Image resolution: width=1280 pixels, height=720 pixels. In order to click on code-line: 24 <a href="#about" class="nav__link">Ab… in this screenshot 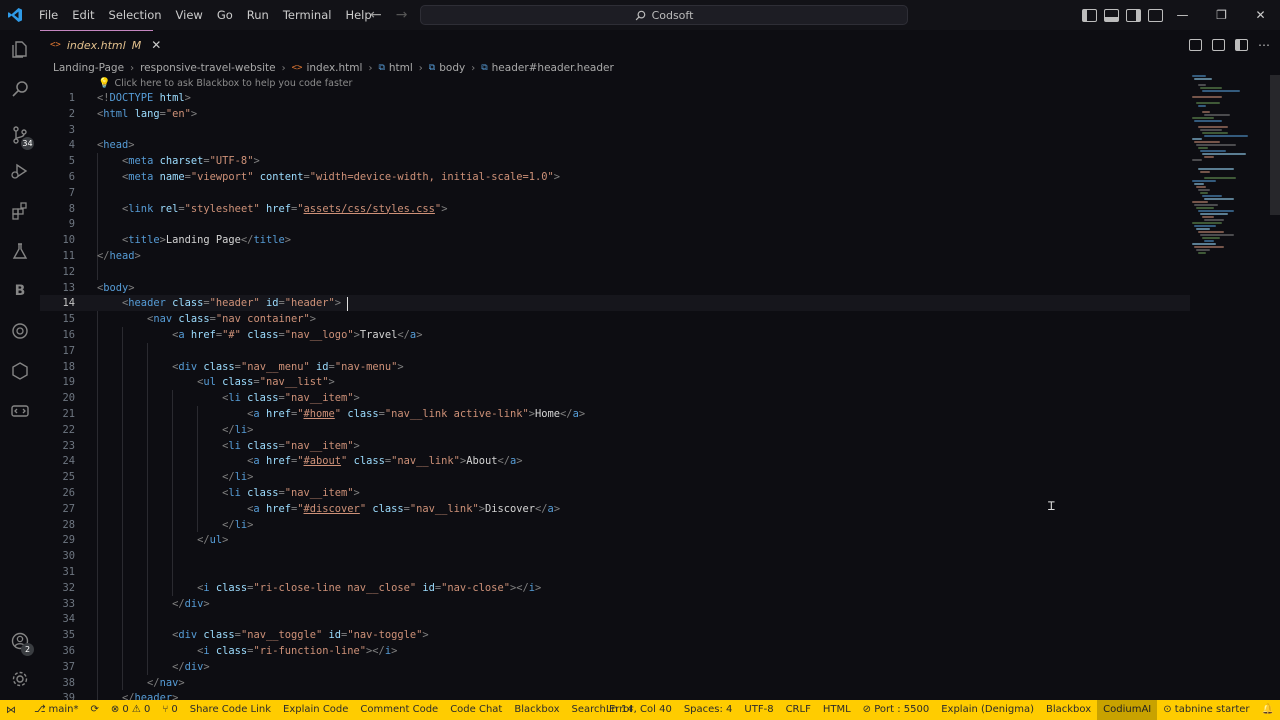, I will do `click(615, 461)`.